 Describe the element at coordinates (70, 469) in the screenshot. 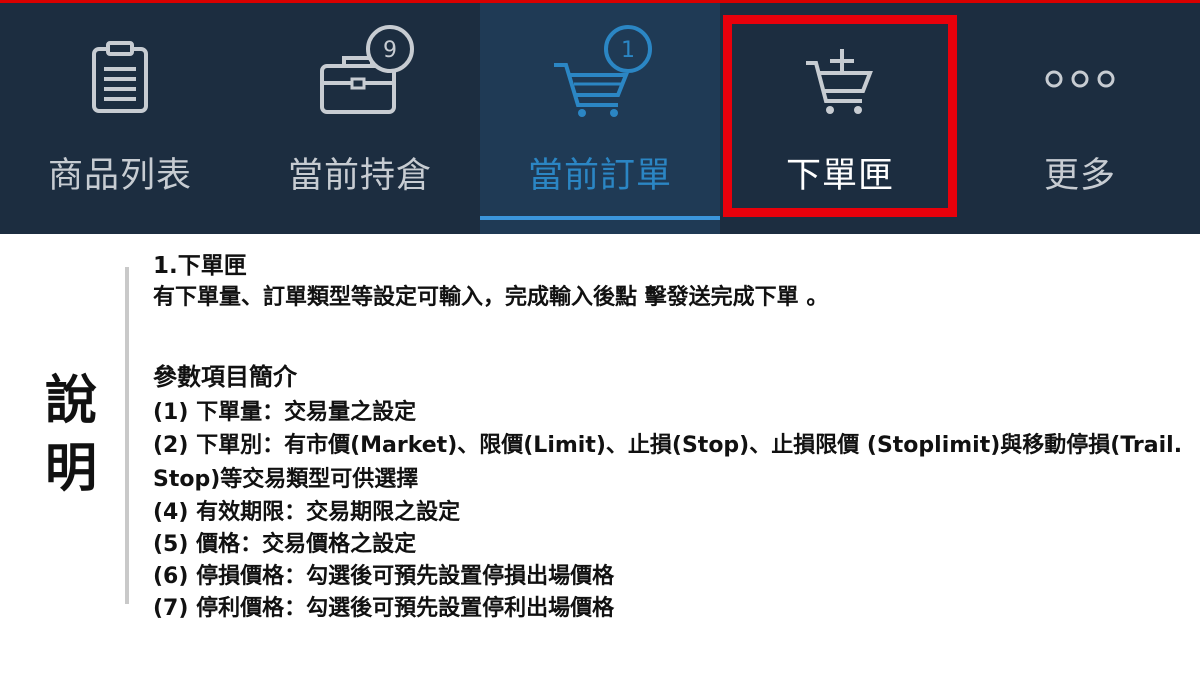

I see `side-title-char: 明` at that location.